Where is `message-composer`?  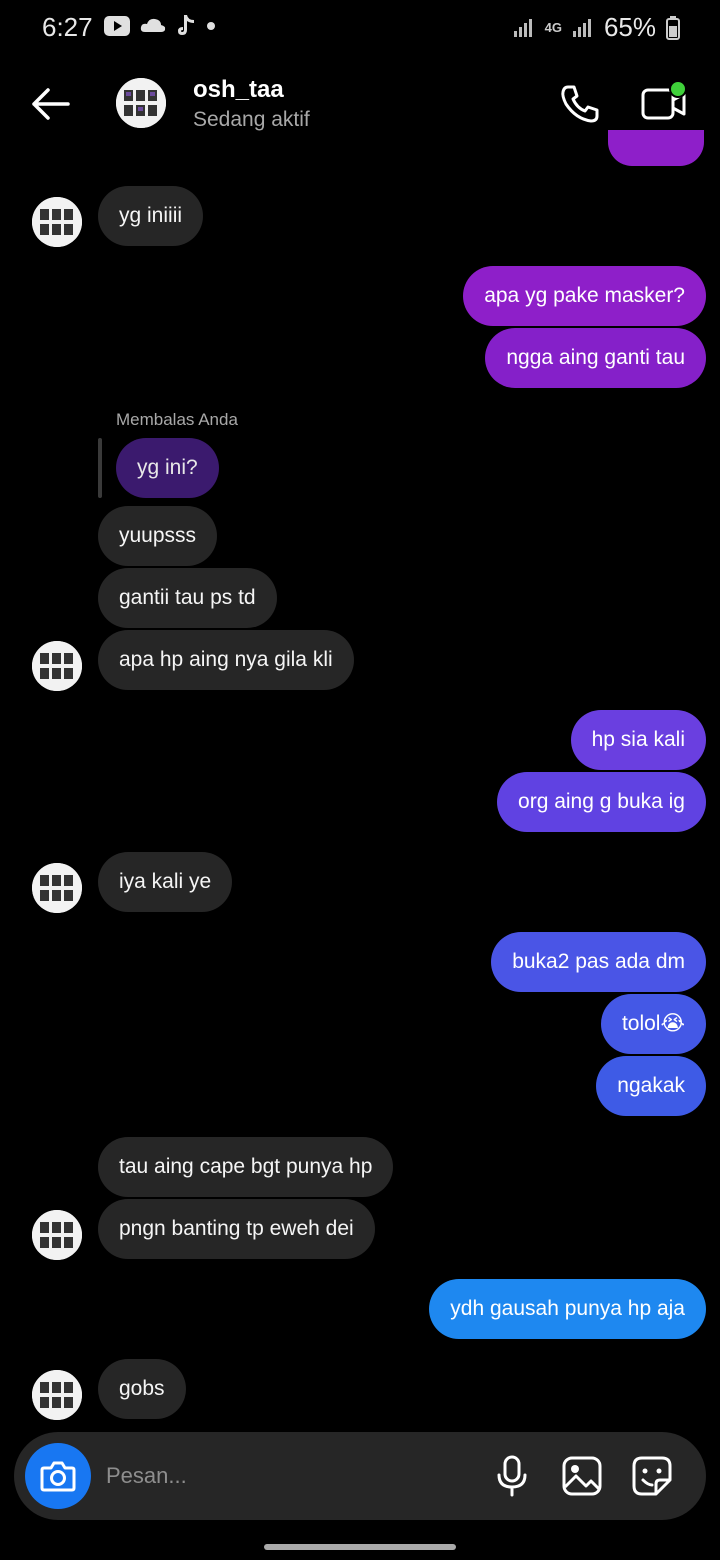 message-composer is located at coordinates (360, 1476).